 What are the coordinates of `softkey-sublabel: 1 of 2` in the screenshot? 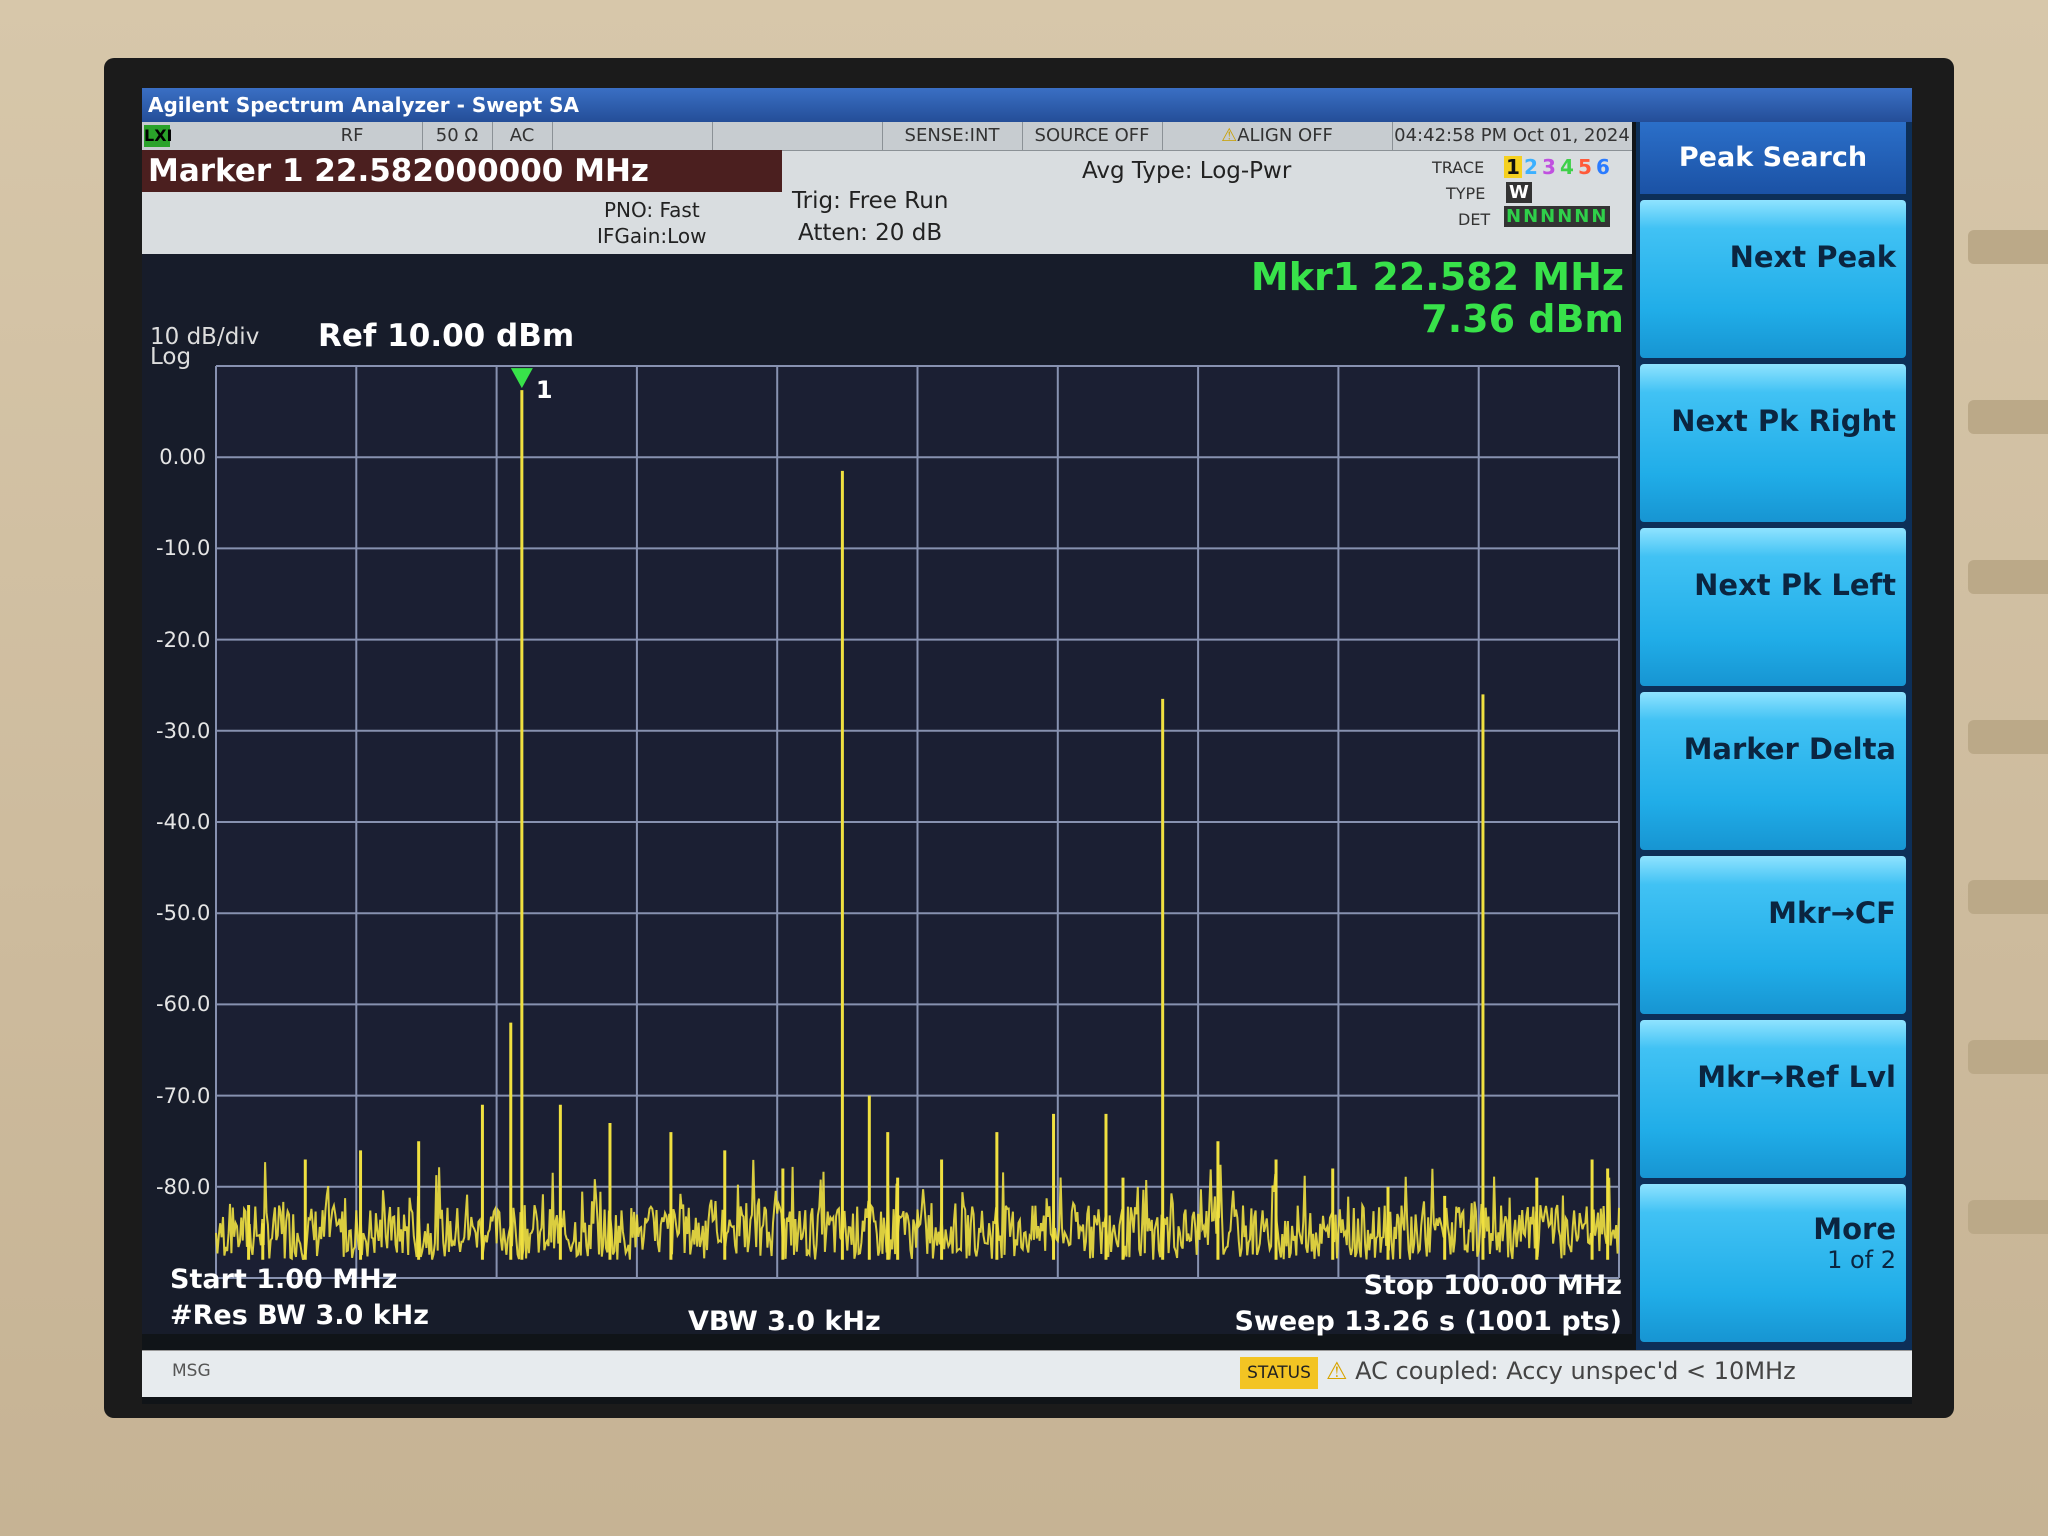 It's located at (1861, 1260).